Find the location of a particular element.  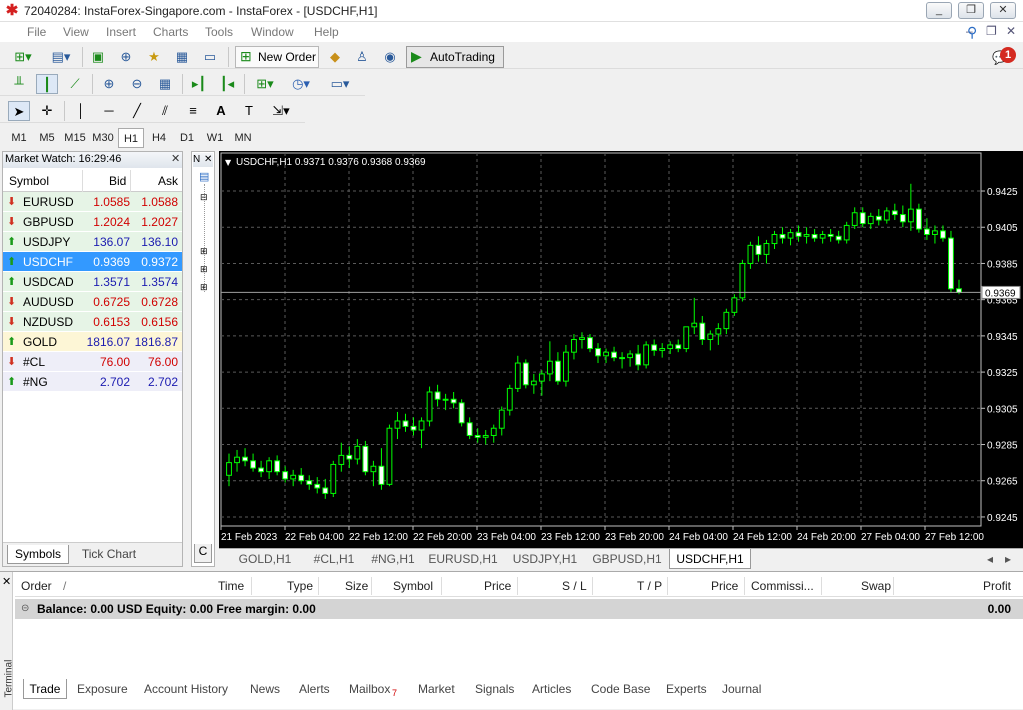

tab-experts: Experts is located at coordinates (686, 689).